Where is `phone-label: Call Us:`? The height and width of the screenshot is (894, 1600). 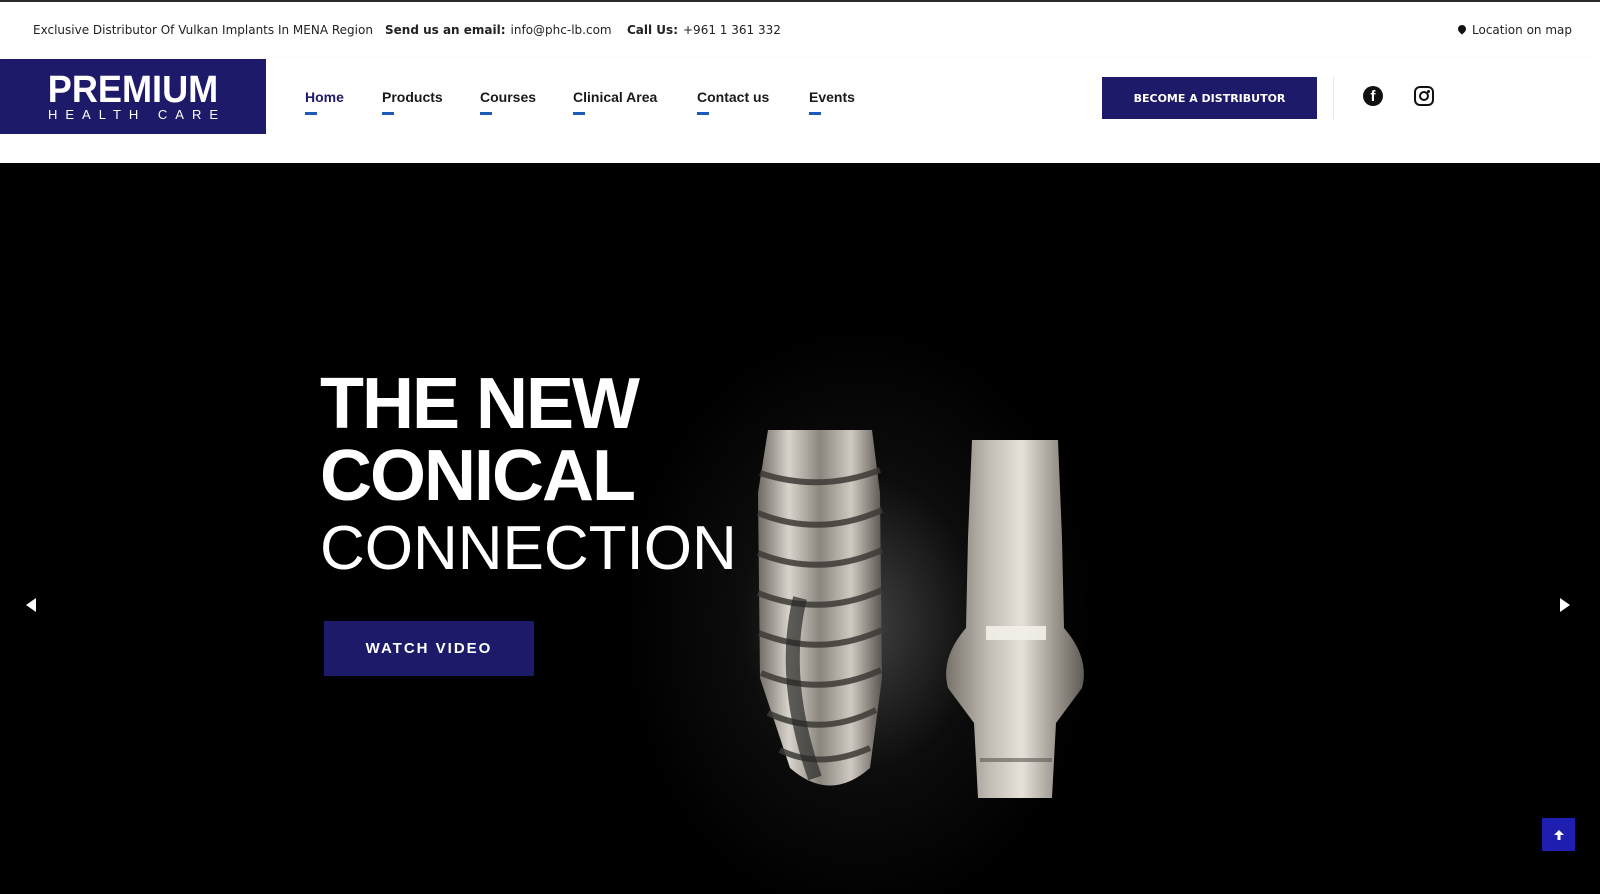 phone-label: Call Us: is located at coordinates (652, 30).